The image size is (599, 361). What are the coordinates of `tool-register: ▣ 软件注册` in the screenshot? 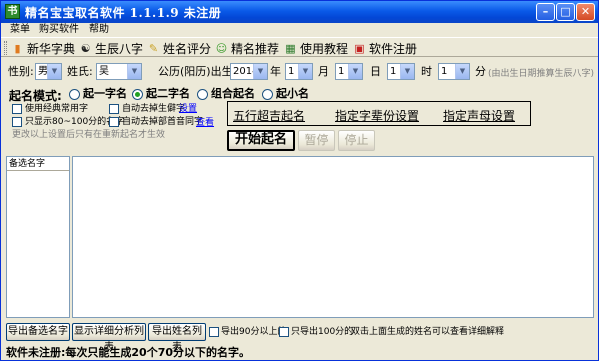 It's located at (385, 48).